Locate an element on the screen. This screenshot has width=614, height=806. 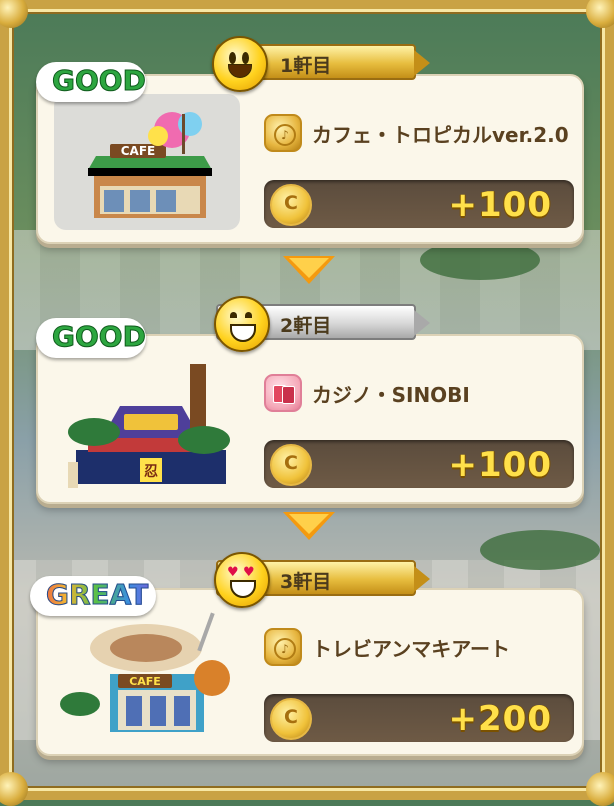
venue-name: カジノ・SINOBI is located at coordinates (391, 395).